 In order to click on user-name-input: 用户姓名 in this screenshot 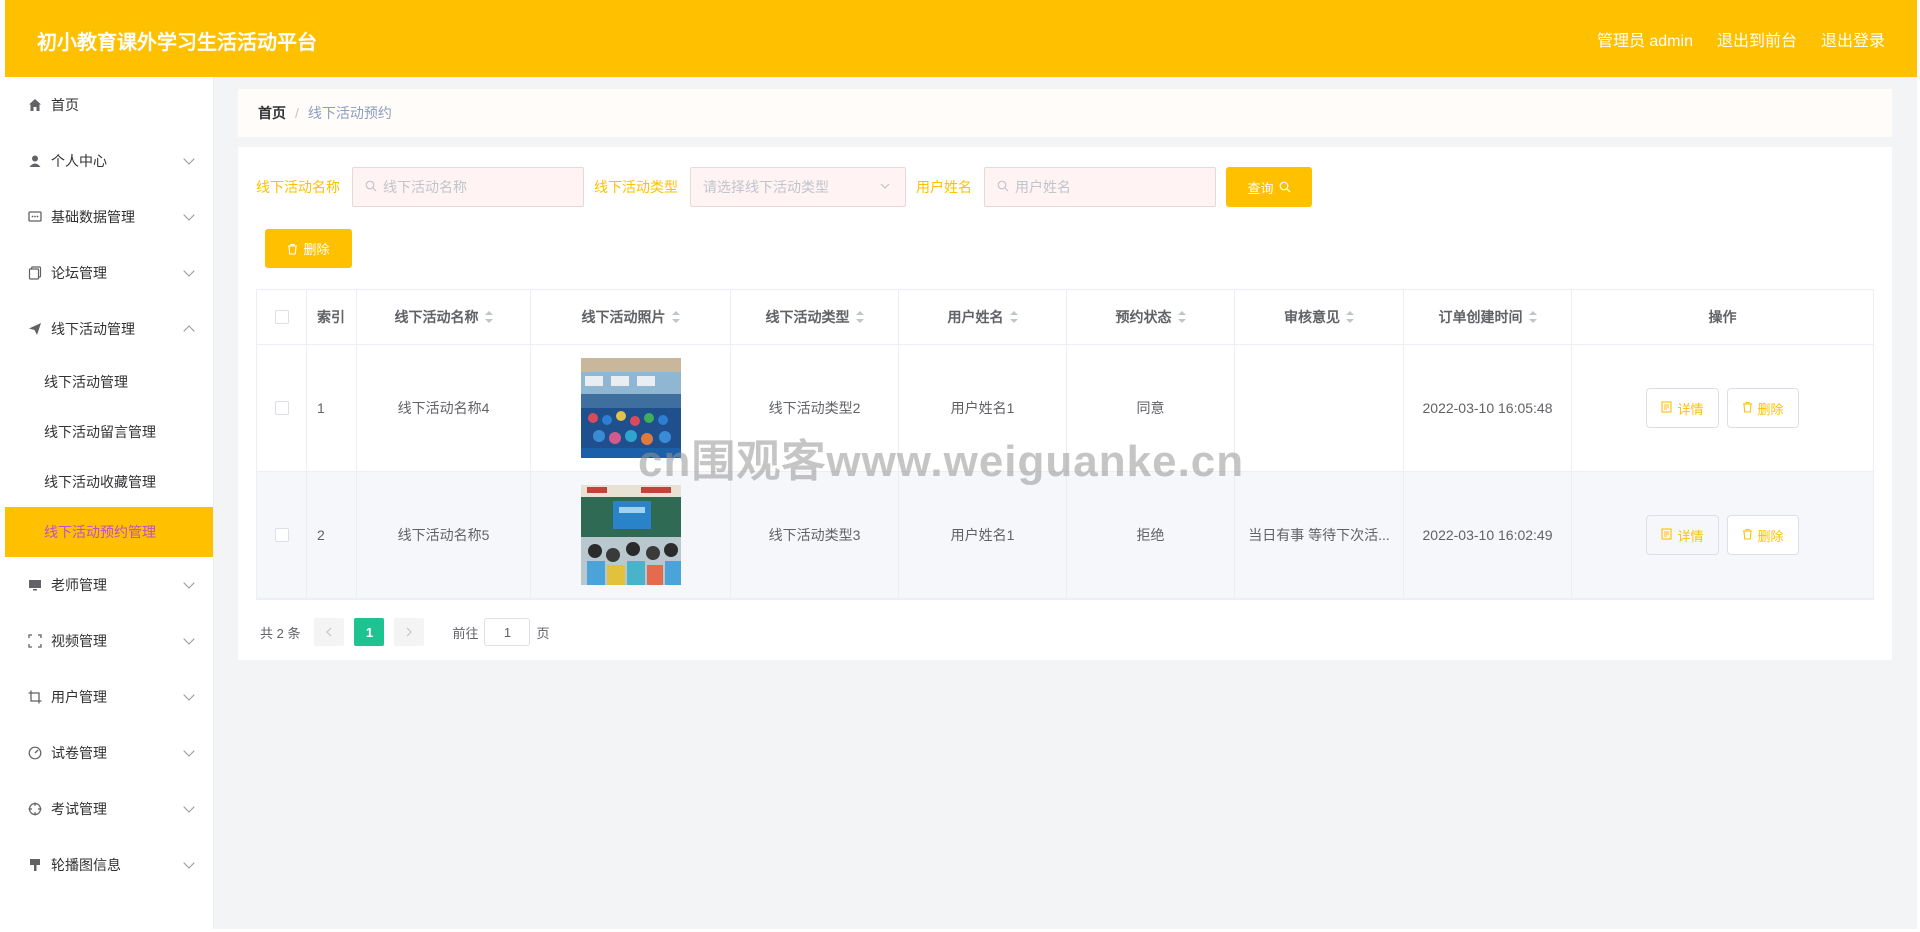, I will do `click(1100, 187)`.